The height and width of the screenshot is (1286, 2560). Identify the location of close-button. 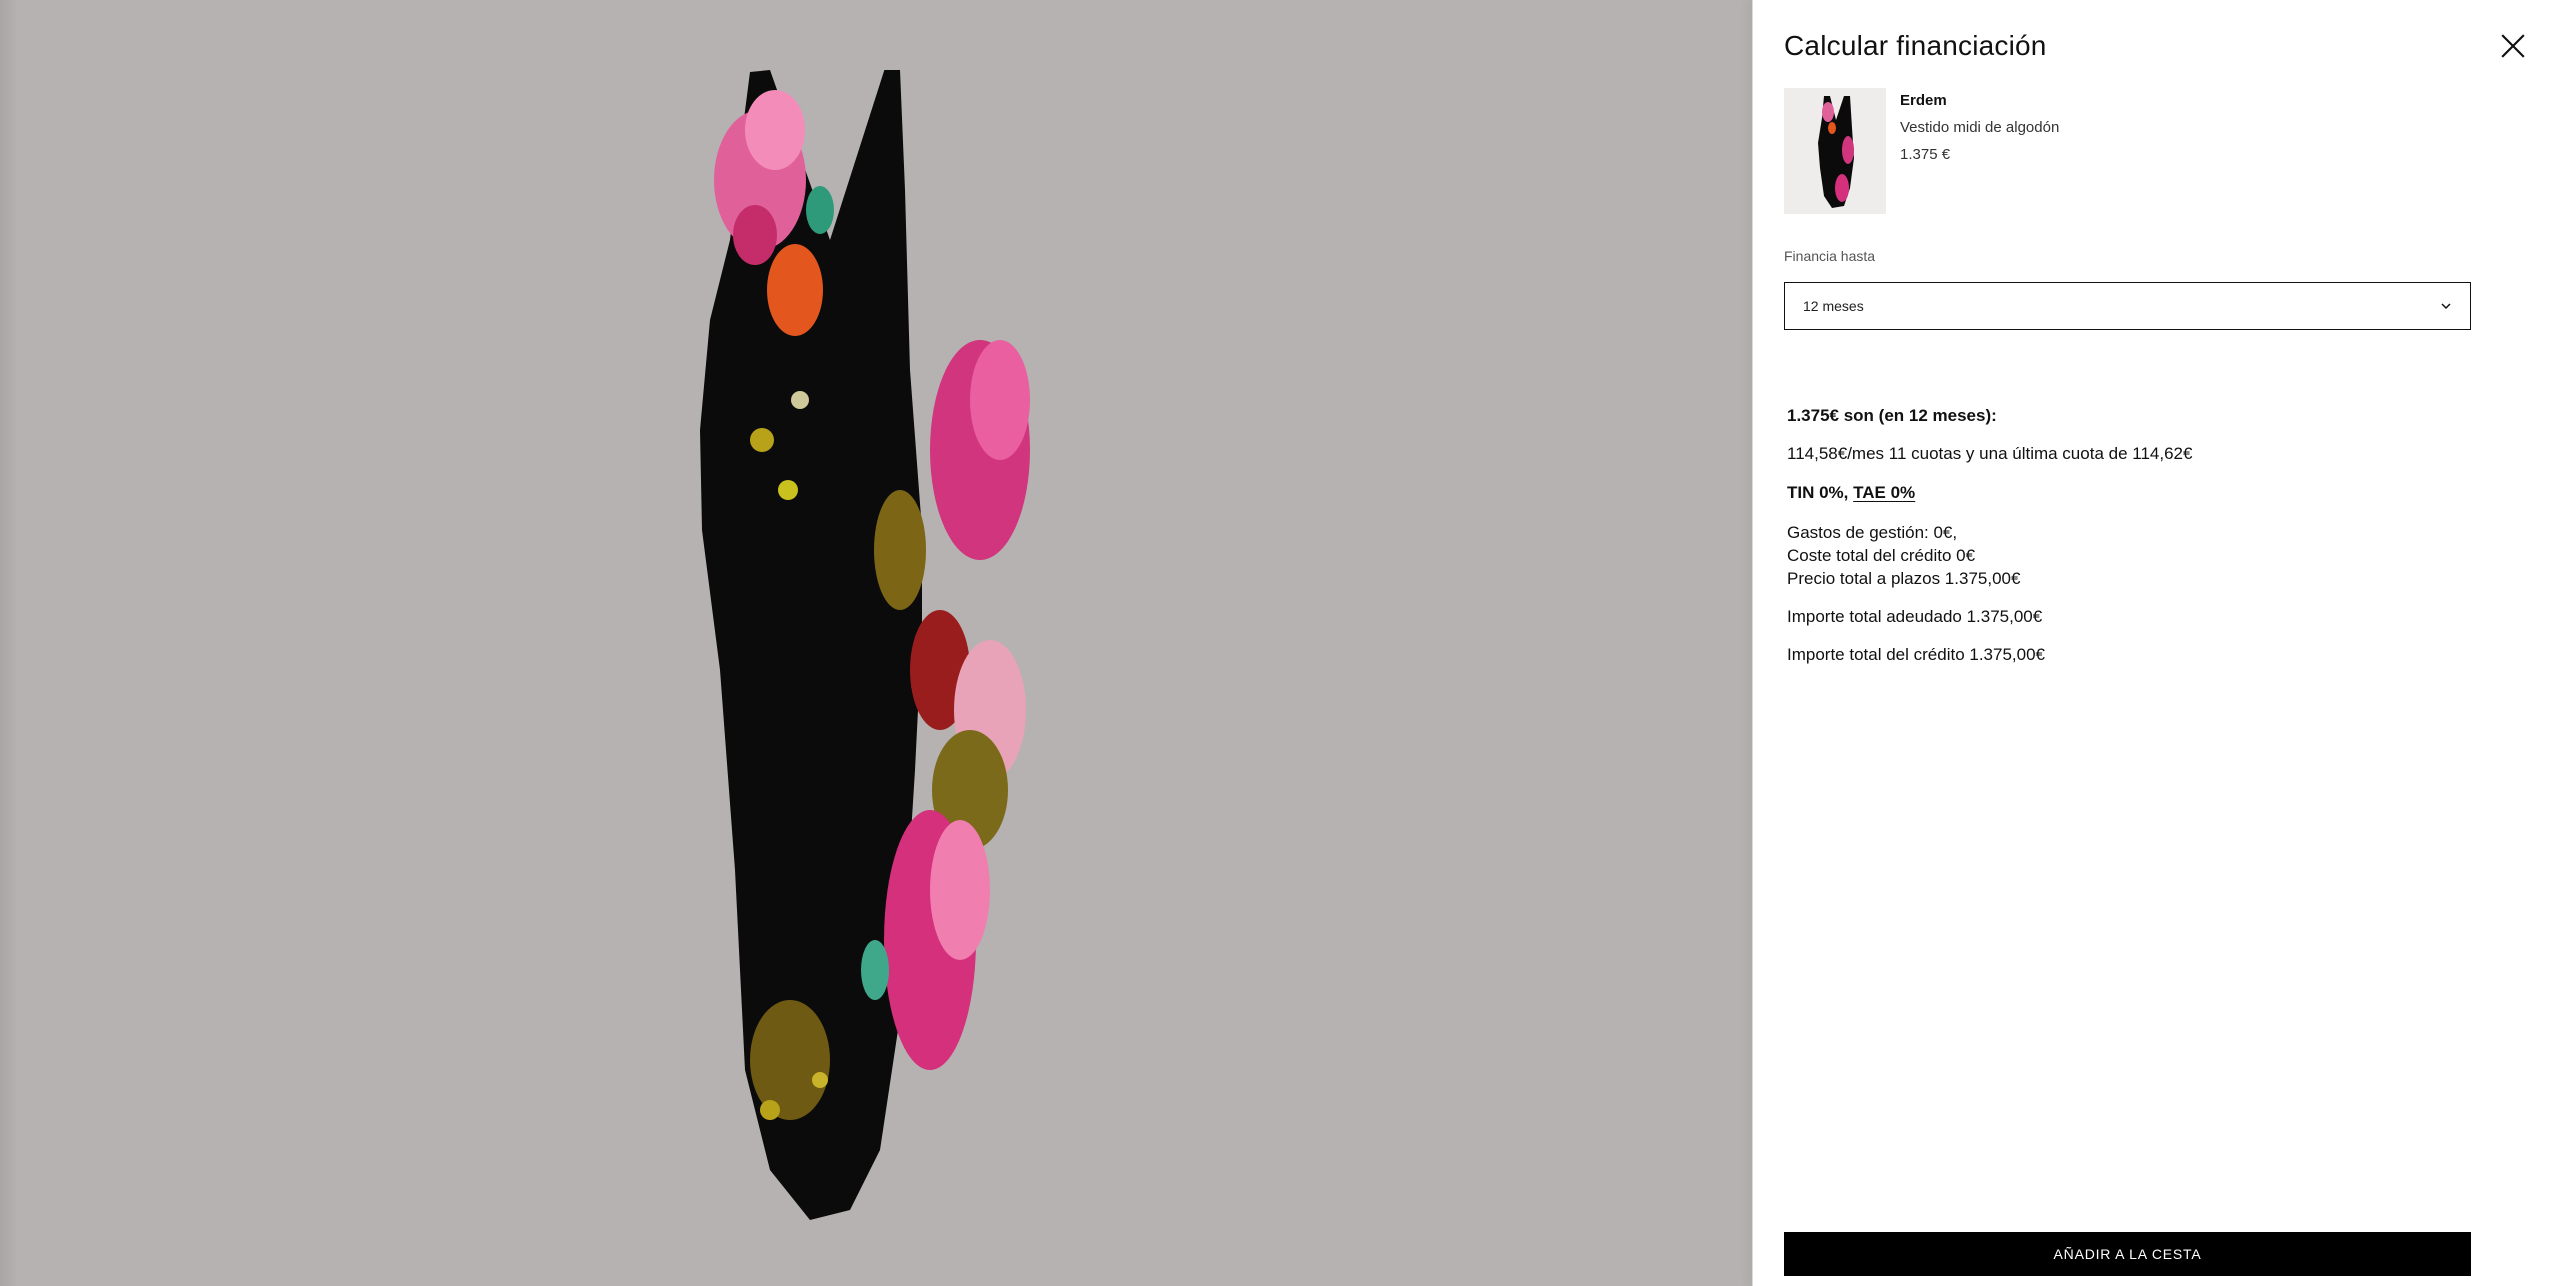
(2513, 46).